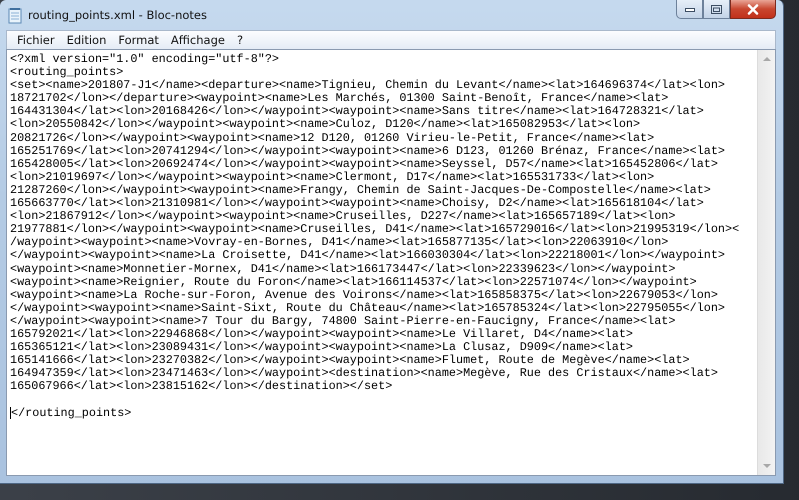 This screenshot has width=799, height=500. I want to click on menu-item: Format, so click(138, 40).